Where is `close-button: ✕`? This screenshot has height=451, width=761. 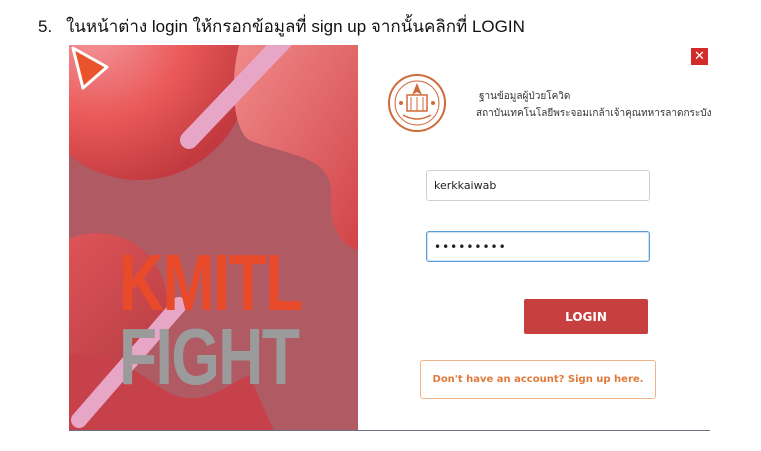
close-button: ✕ is located at coordinates (699, 56).